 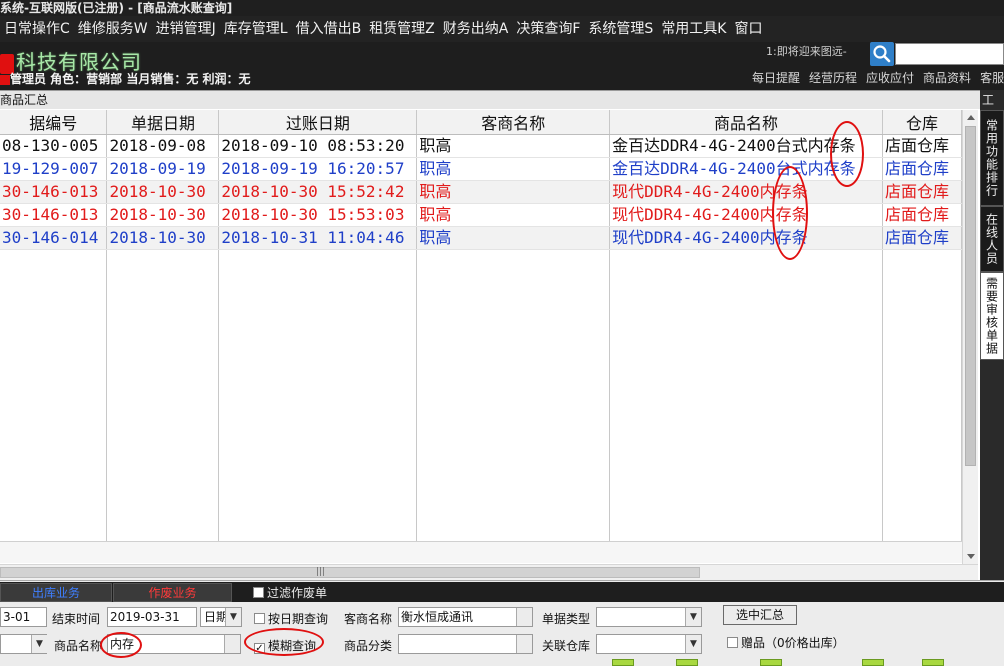 What do you see at coordinates (992, 239) in the screenshot?
I see `tab-online-users: 在线人员` at bounding box center [992, 239].